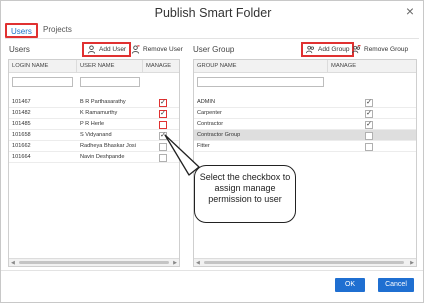 The image size is (424, 303). Describe the element at coordinates (135, 49) in the screenshot. I see `remove-user-icon` at that location.